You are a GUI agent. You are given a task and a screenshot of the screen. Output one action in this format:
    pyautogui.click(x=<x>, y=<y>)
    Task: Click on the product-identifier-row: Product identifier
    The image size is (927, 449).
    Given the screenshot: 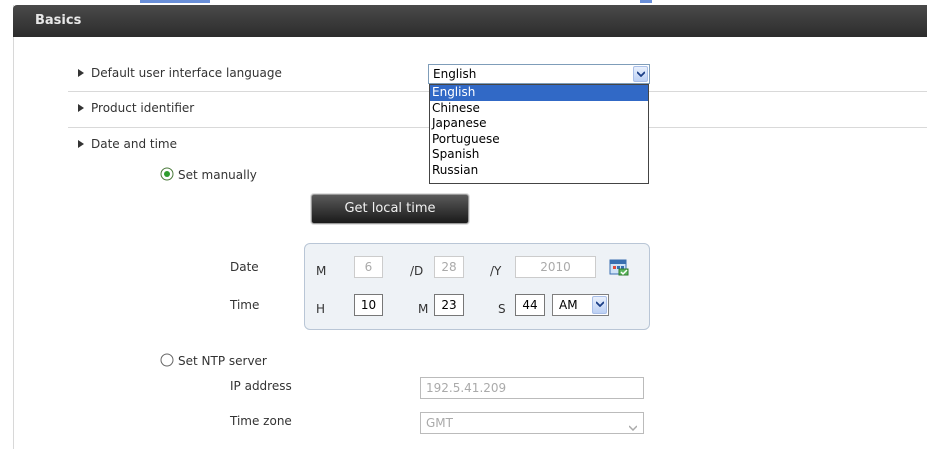 What is the action you would take?
    pyautogui.click(x=135, y=108)
    